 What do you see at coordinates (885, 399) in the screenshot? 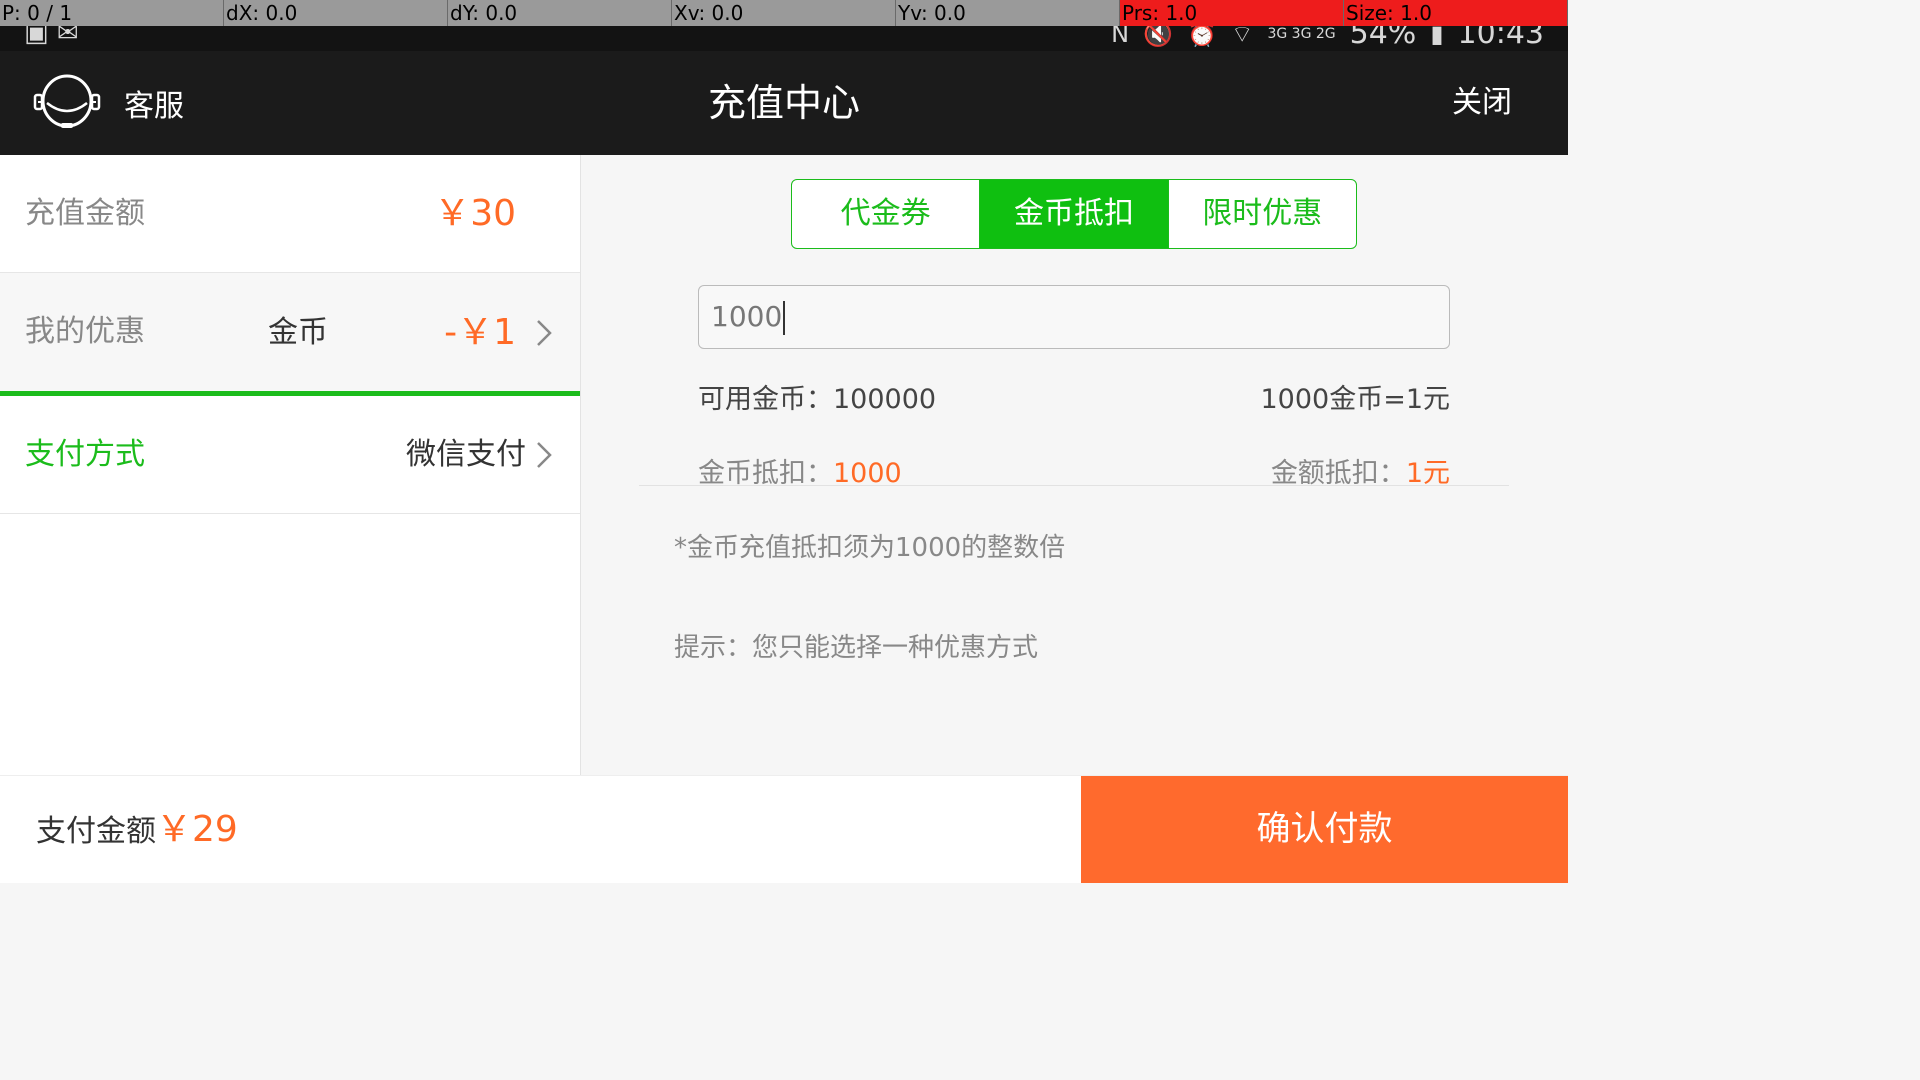
I see `available-coins-value: 100000` at bounding box center [885, 399].